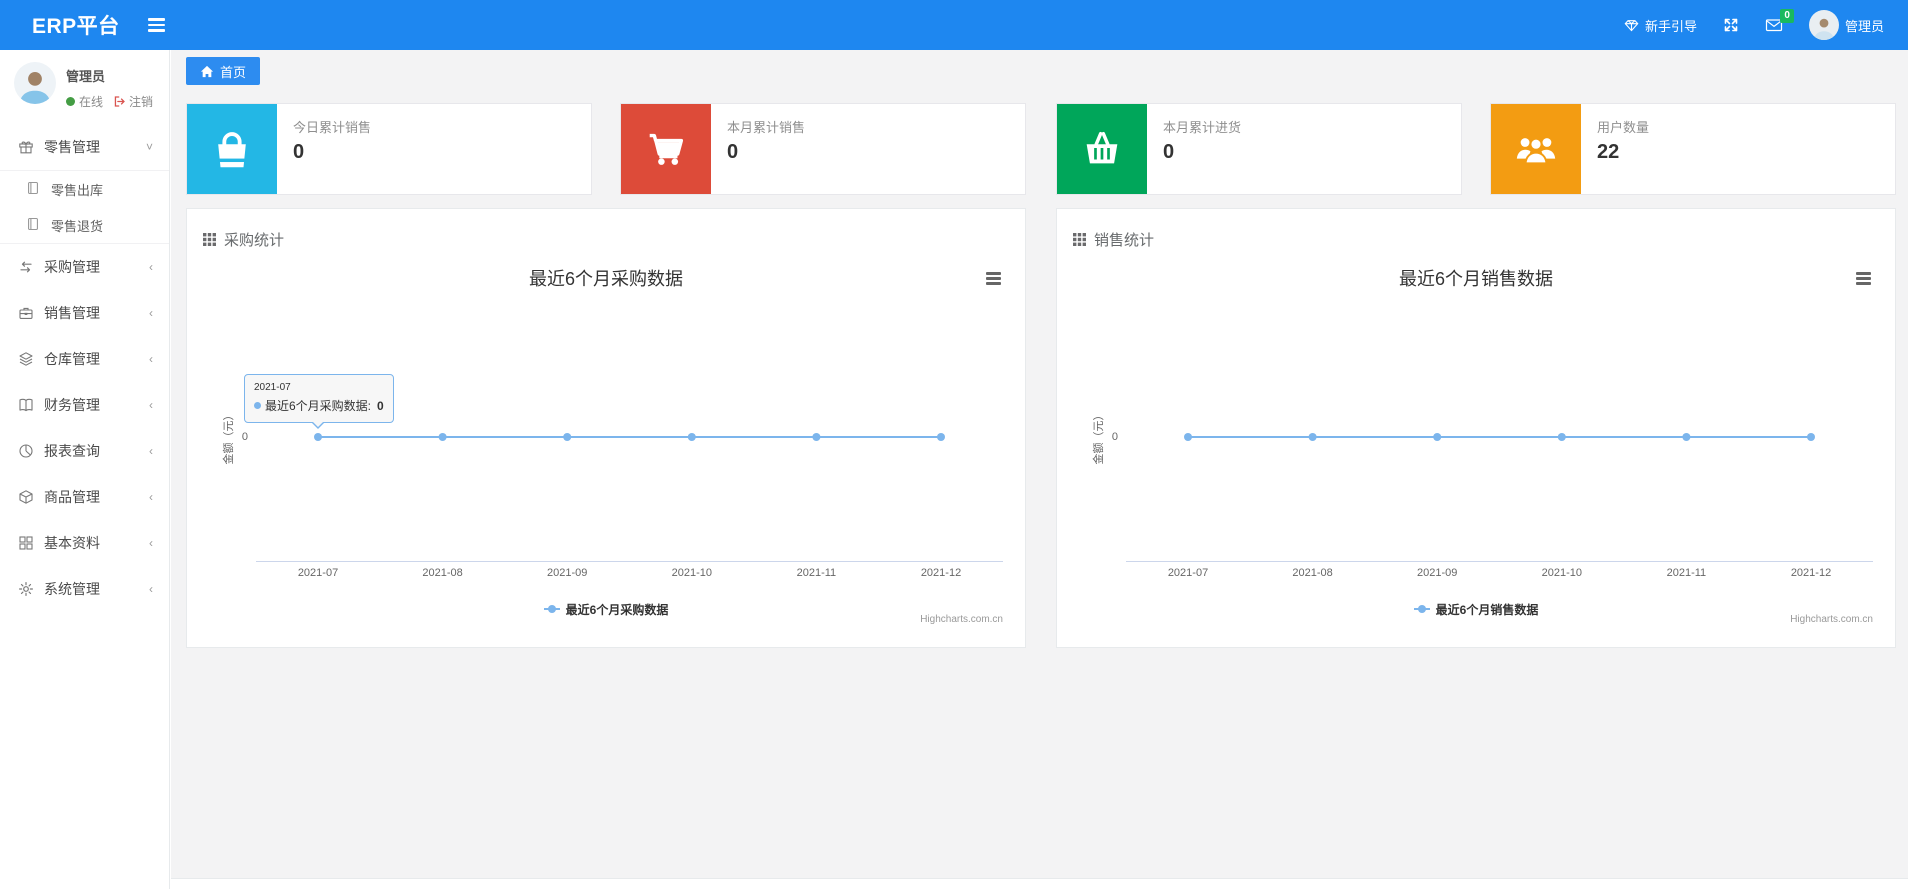 Image resolution: width=1908 pixels, height=889 pixels. What do you see at coordinates (389, 149) in the screenshot?
I see `stat-card-today-sales: 今日累计销售 0` at bounding box center [389, 149].